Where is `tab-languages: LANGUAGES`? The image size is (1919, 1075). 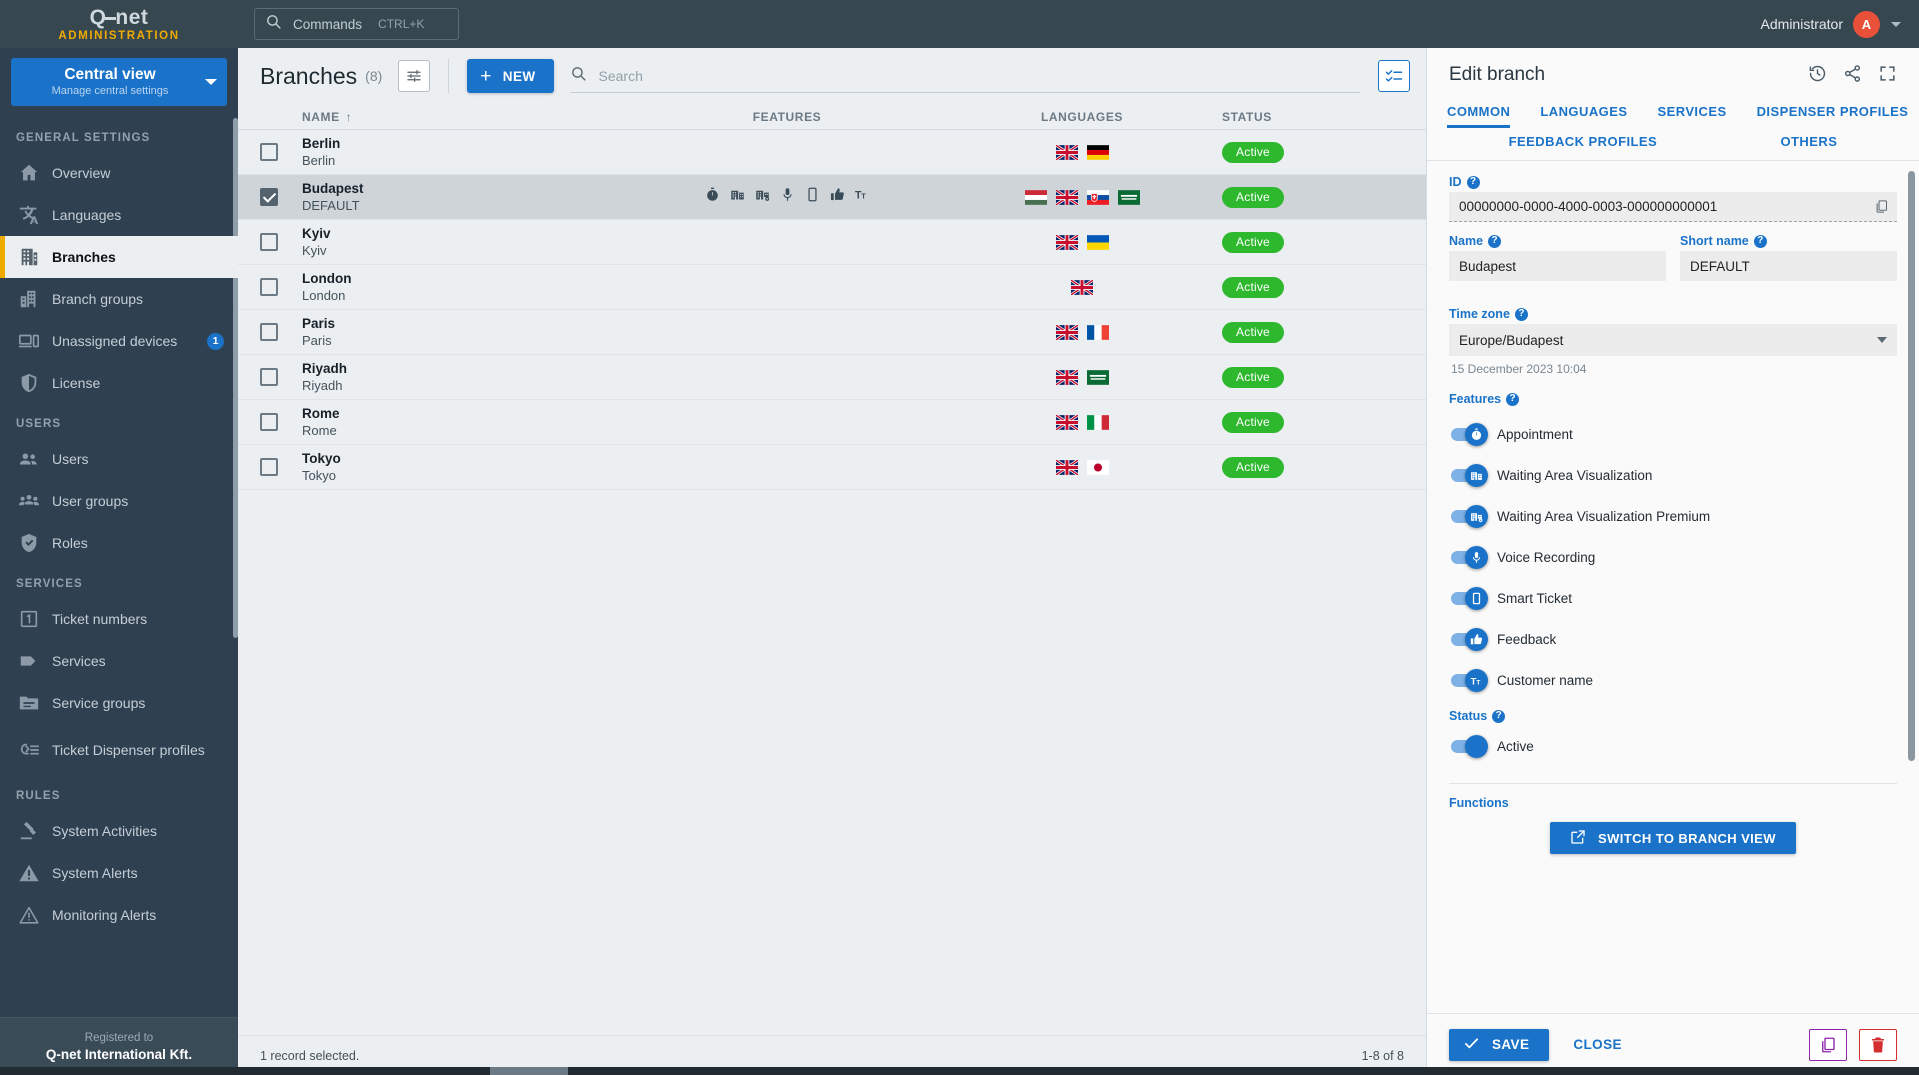
tab-languages: LANGUAGES is located at coordinates (1583, 113).